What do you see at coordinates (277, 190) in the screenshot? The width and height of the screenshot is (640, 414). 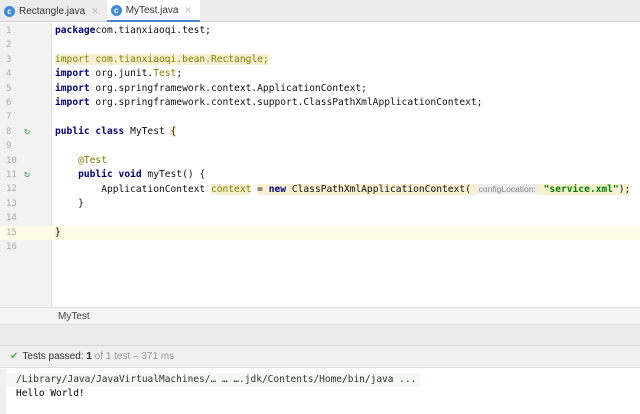 I see `code-token: new` at bounding box center [277, 190].